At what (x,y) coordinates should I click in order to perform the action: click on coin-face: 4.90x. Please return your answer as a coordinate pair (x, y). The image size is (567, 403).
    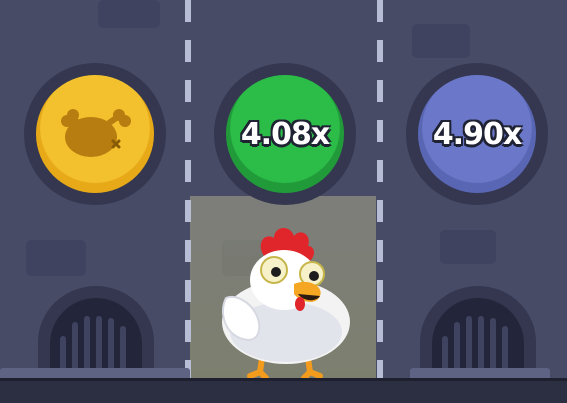
    Looking at the image, I should click on (477, 134).